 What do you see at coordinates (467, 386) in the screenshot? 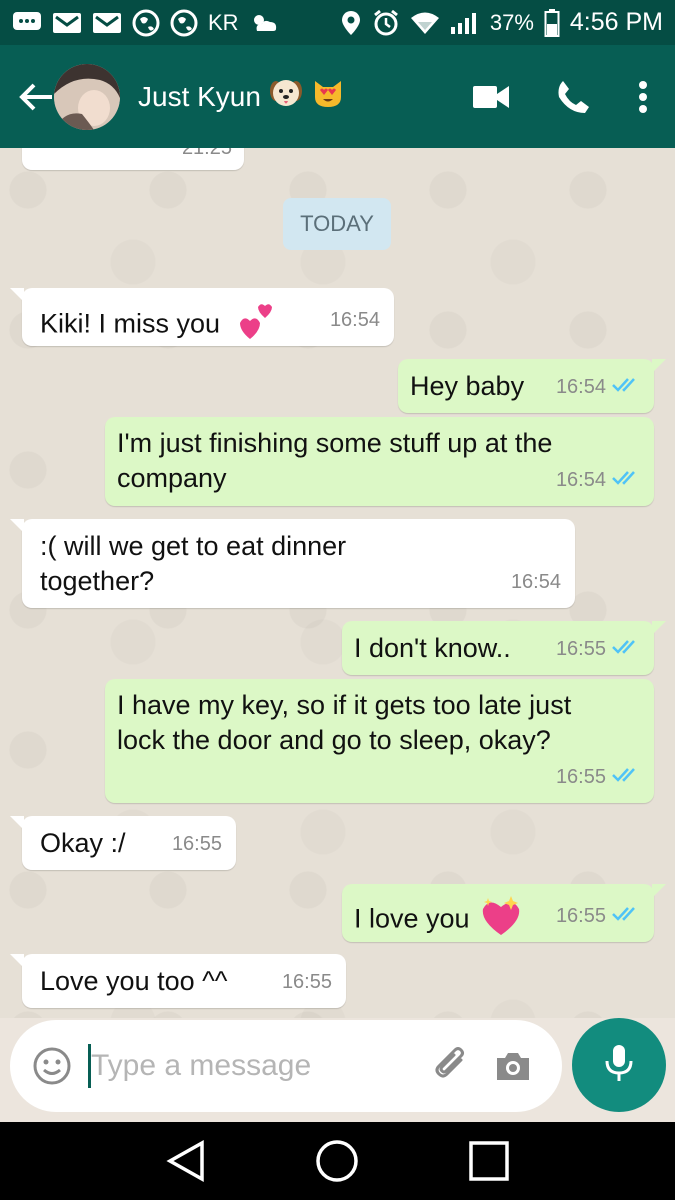
I see `message-text: Hey baby` at bounding box center [467, 386].